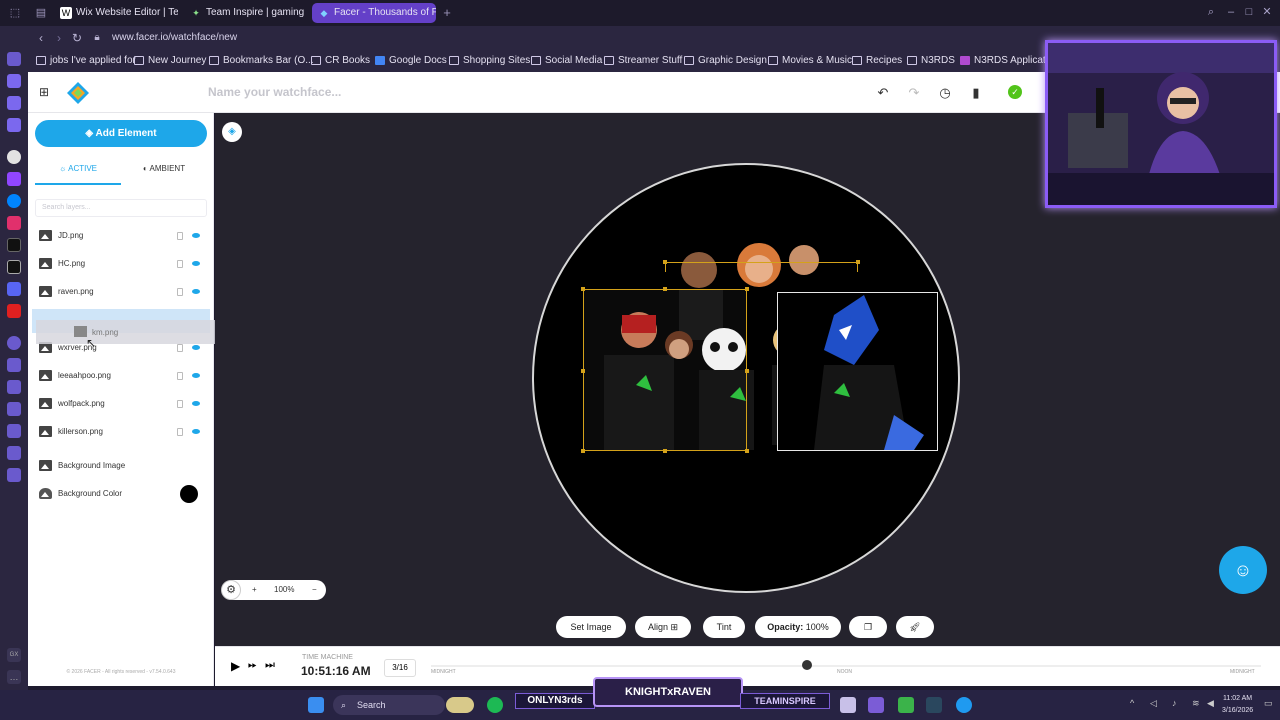 Image resolution: width=1280 pixels, height=720 pixels. Describe the element at coordinates (121, 432) in the screenshot. I see `layer-row: killerson.png` at that location.